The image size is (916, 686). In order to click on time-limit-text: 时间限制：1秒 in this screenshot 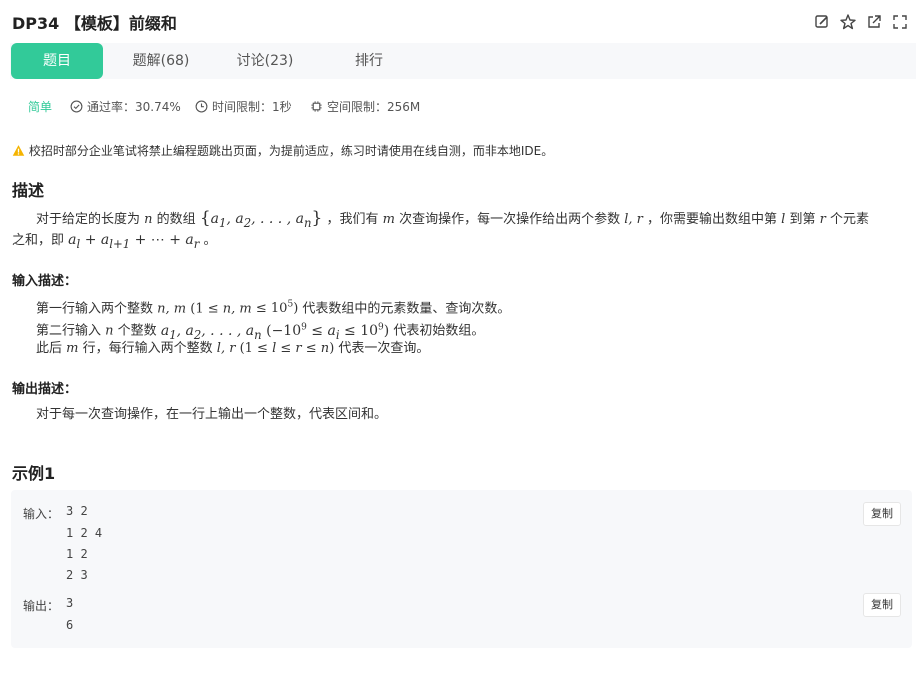, I will do `click(252, 107)`.